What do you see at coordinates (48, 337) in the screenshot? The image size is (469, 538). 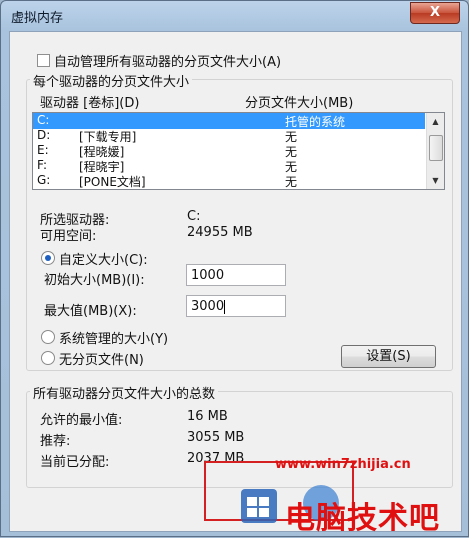 I see `system-managed-radio` at bounding box center [48, 337].